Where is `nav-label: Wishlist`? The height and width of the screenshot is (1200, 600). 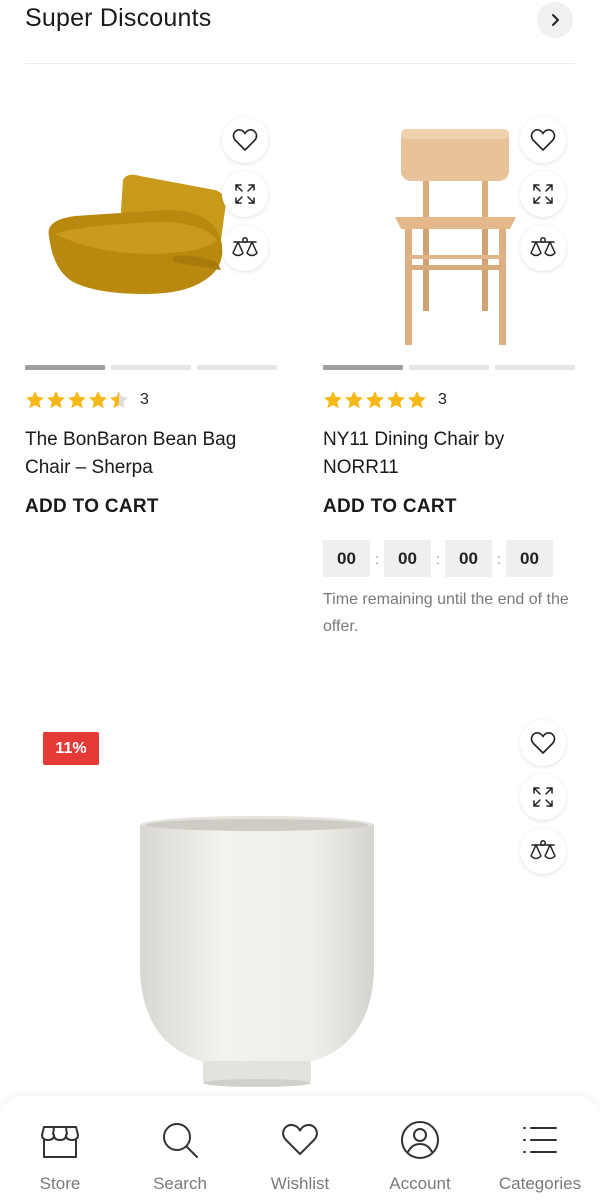 nav-label: Wishlist is located at coordinates (300, 1183).